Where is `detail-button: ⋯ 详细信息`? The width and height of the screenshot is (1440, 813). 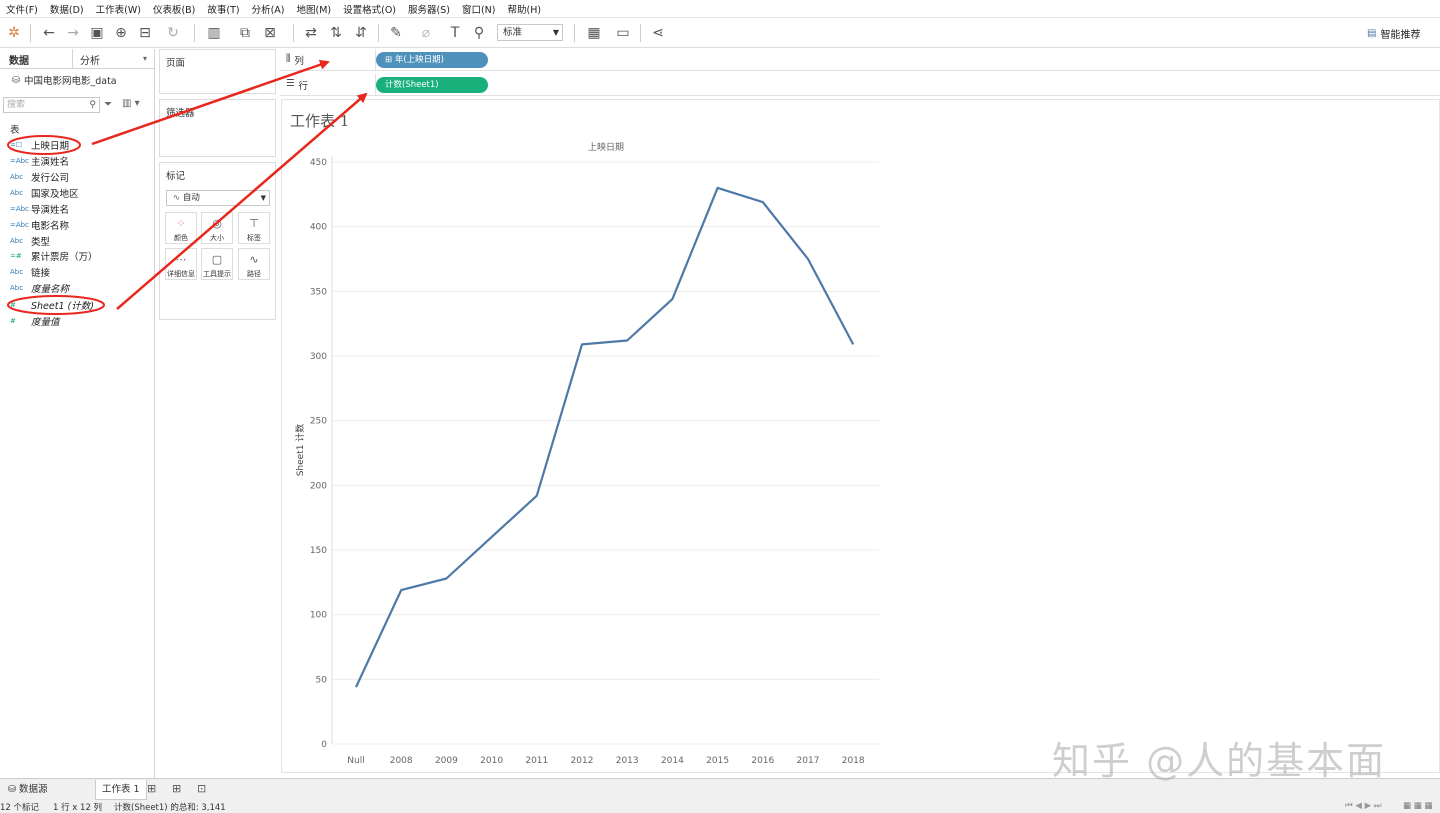 detail-button: ⋯ 详细信息 is located at coordinates (181, 264).